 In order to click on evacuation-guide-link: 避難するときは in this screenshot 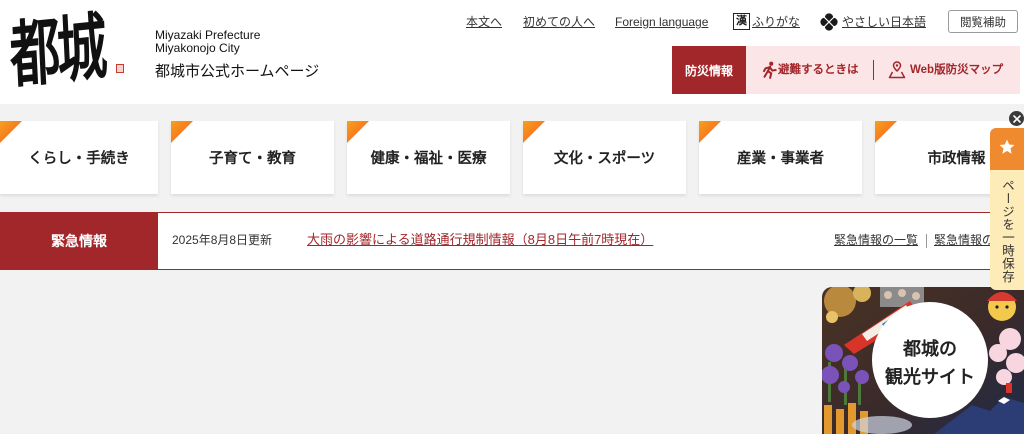, I will do `click(812, 70)`.